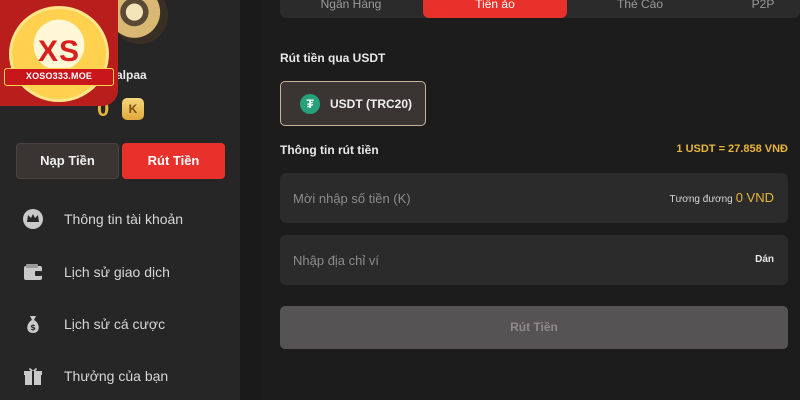  Describe the element at coordinates (534, 198) in the screenshot. I see `amount-field: Tương đương0 VND` at that location.